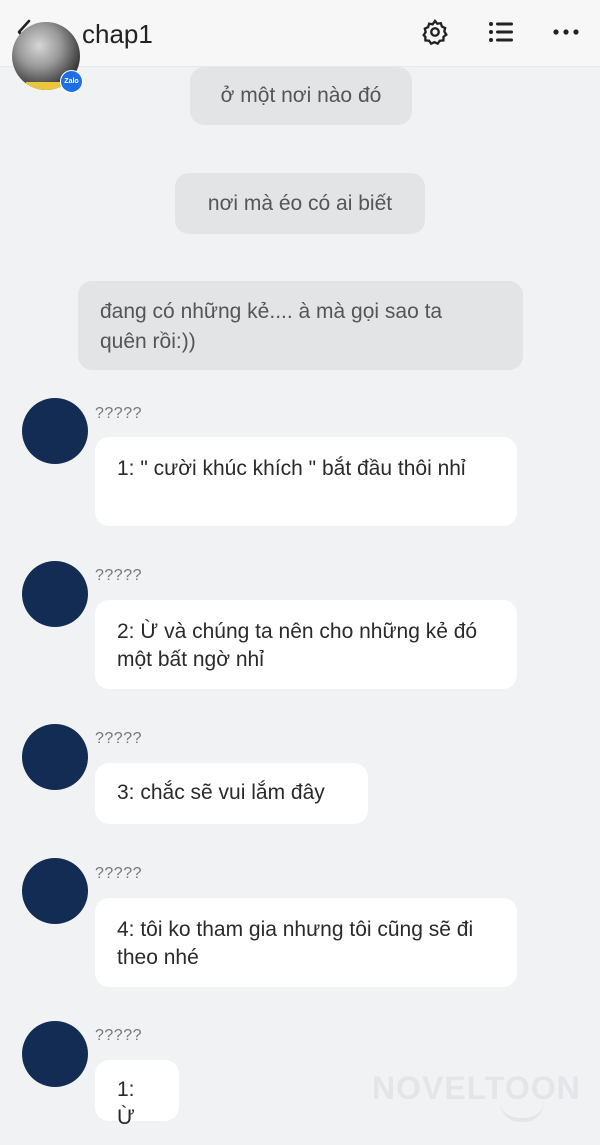  I want to click on message-bubble: 3: chắc sẽ vui lắm đây, so click(231, 793).